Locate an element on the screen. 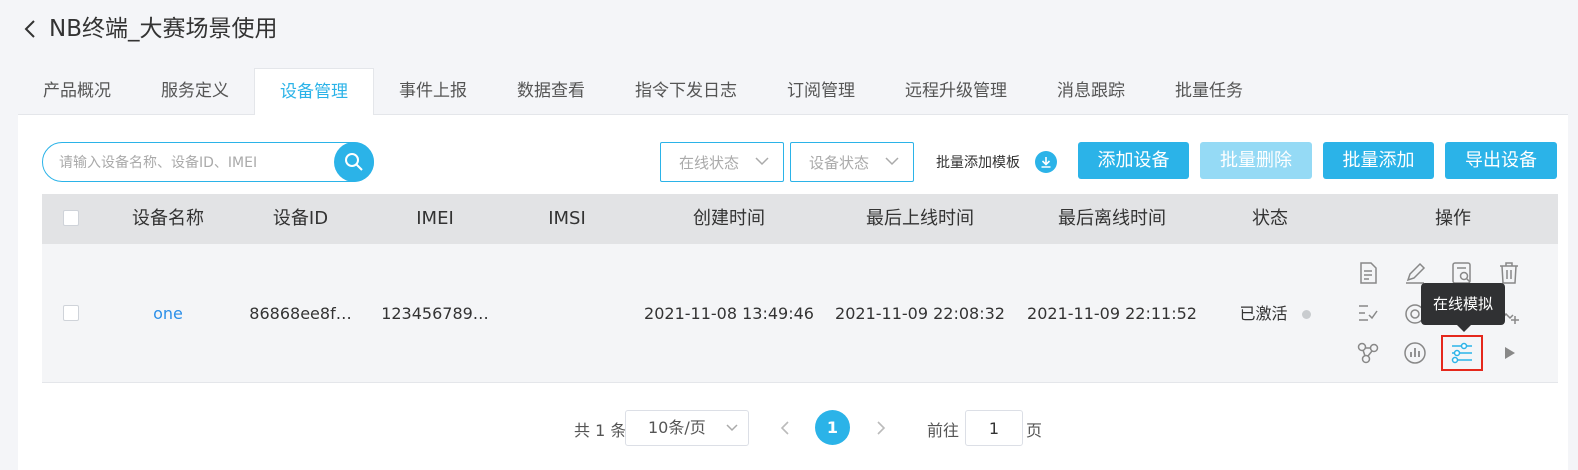 Image resolution: width=1578 pixels, height=470 pixels. play-icon is located at coordinates (1509, 353).